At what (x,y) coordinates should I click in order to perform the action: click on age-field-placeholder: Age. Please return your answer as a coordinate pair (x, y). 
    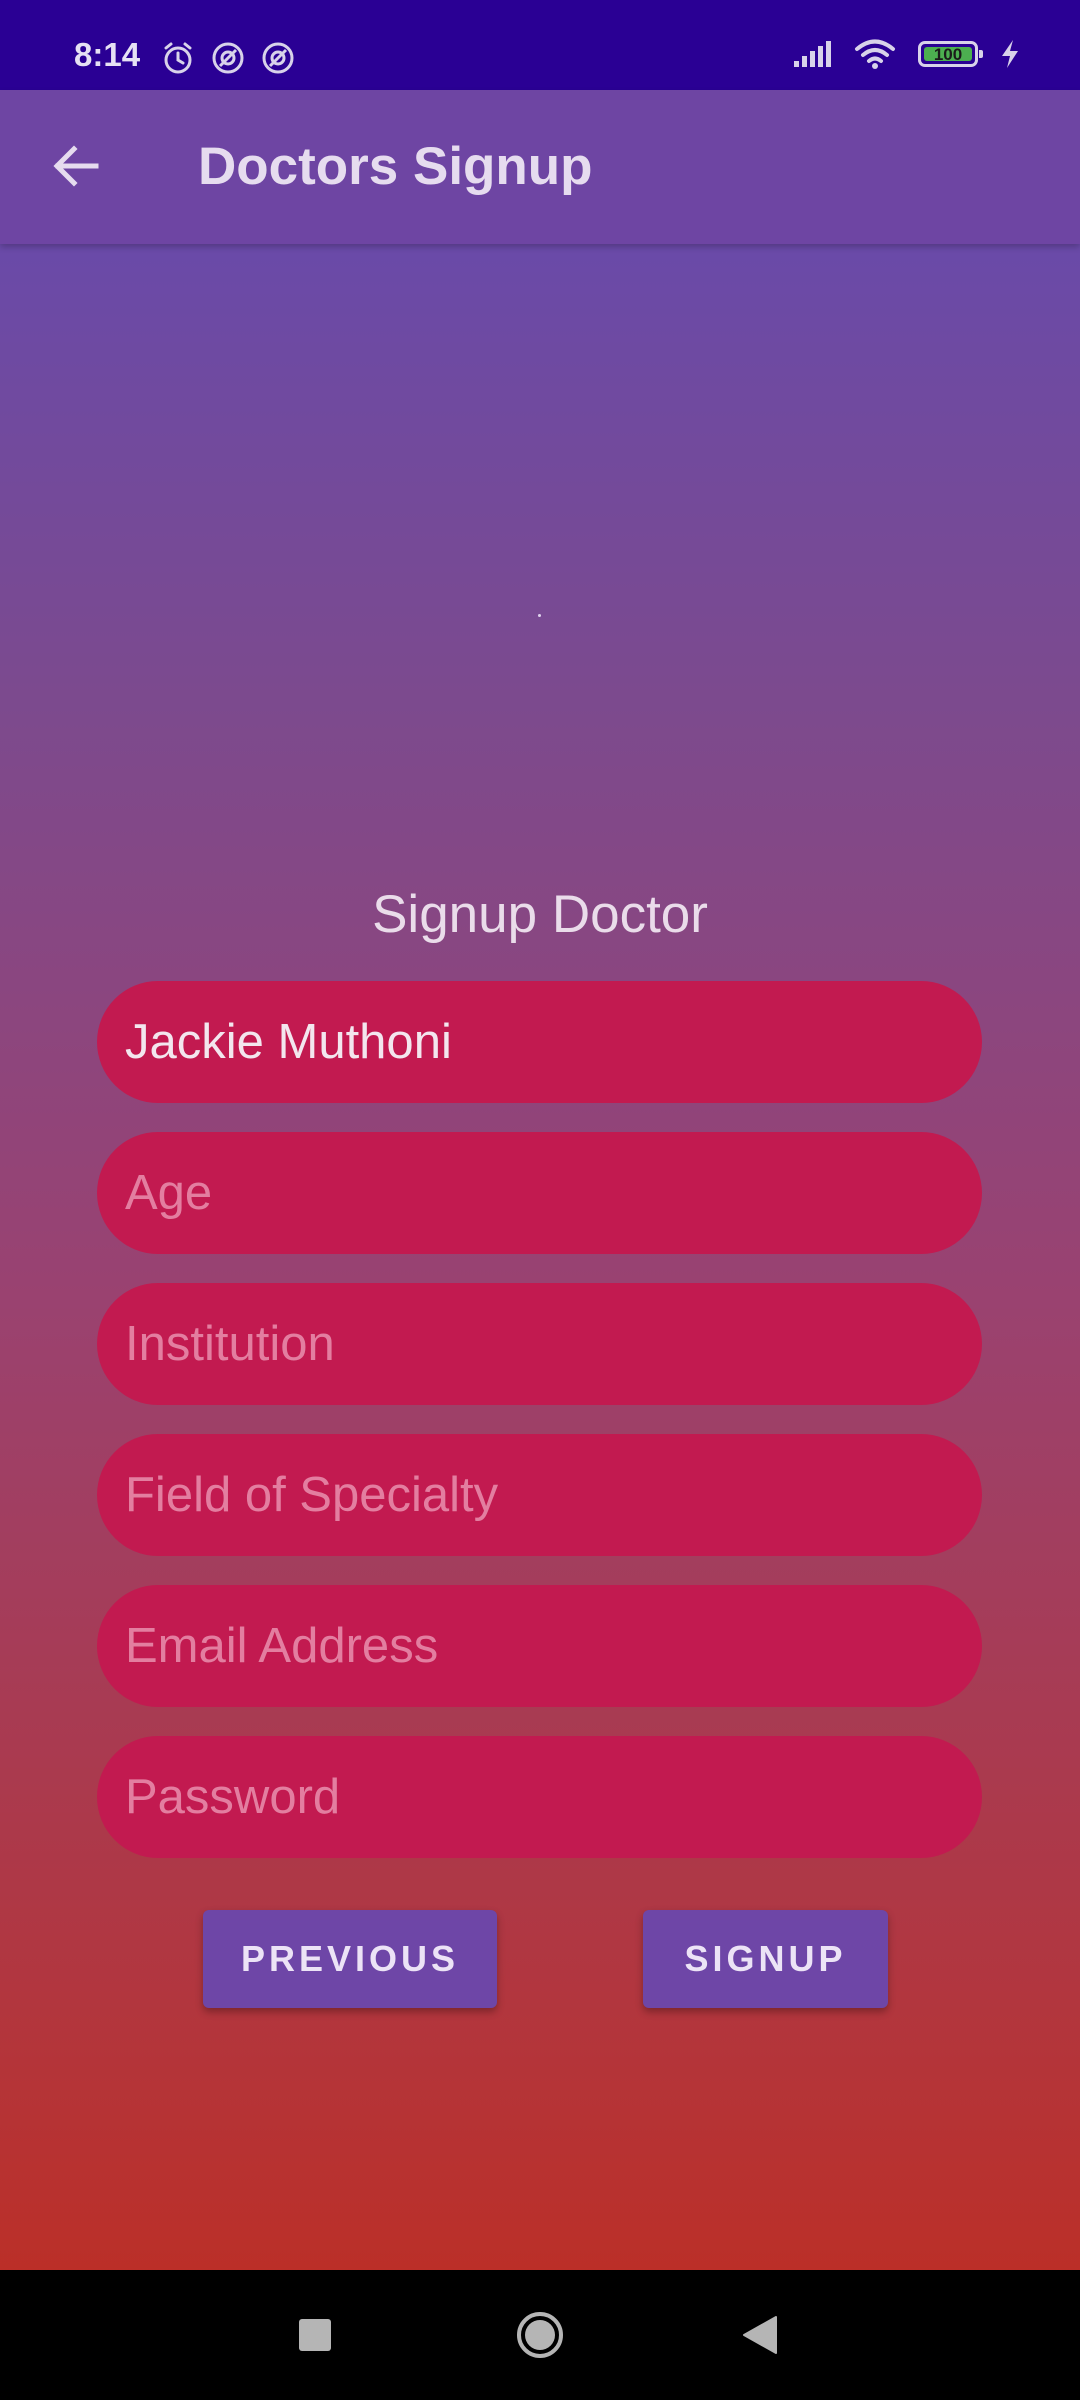
    Looking at the image, I should click on (169, 1193).